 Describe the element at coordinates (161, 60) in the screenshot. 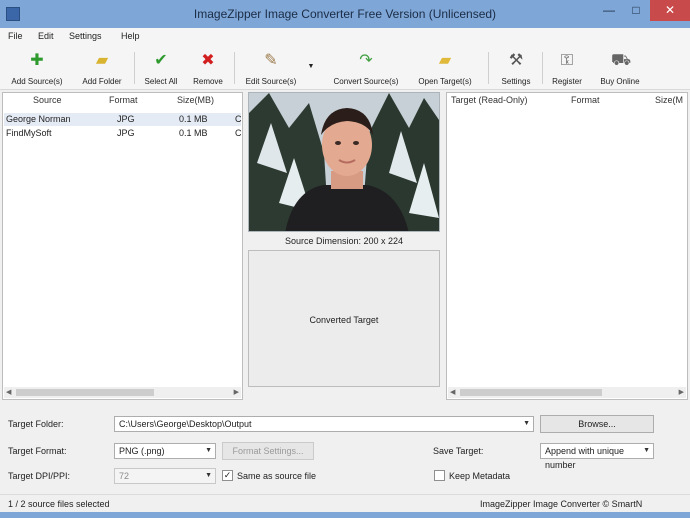

I see `checkmark-icon: ✔` at that location.